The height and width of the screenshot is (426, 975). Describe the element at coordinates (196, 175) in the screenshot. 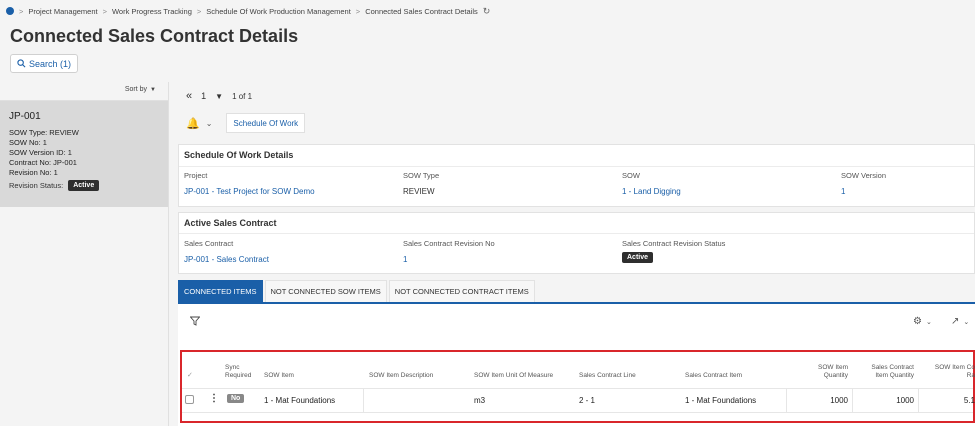

I see `project-label: Project` at that location.